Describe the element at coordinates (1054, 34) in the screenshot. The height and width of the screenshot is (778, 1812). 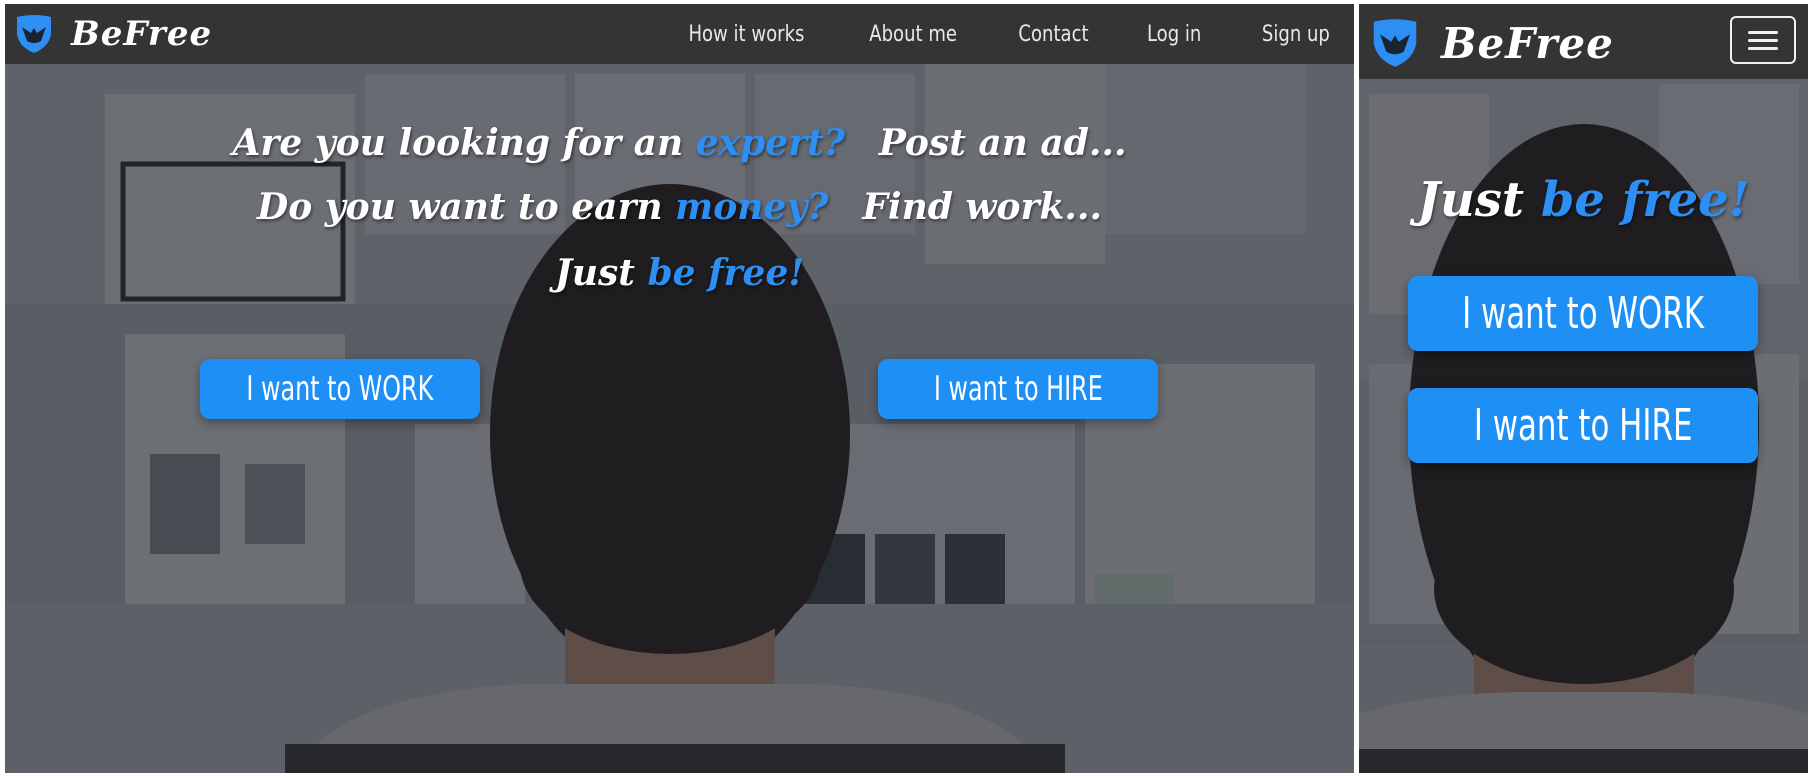
I see `nav-contact: Contact` at that location.